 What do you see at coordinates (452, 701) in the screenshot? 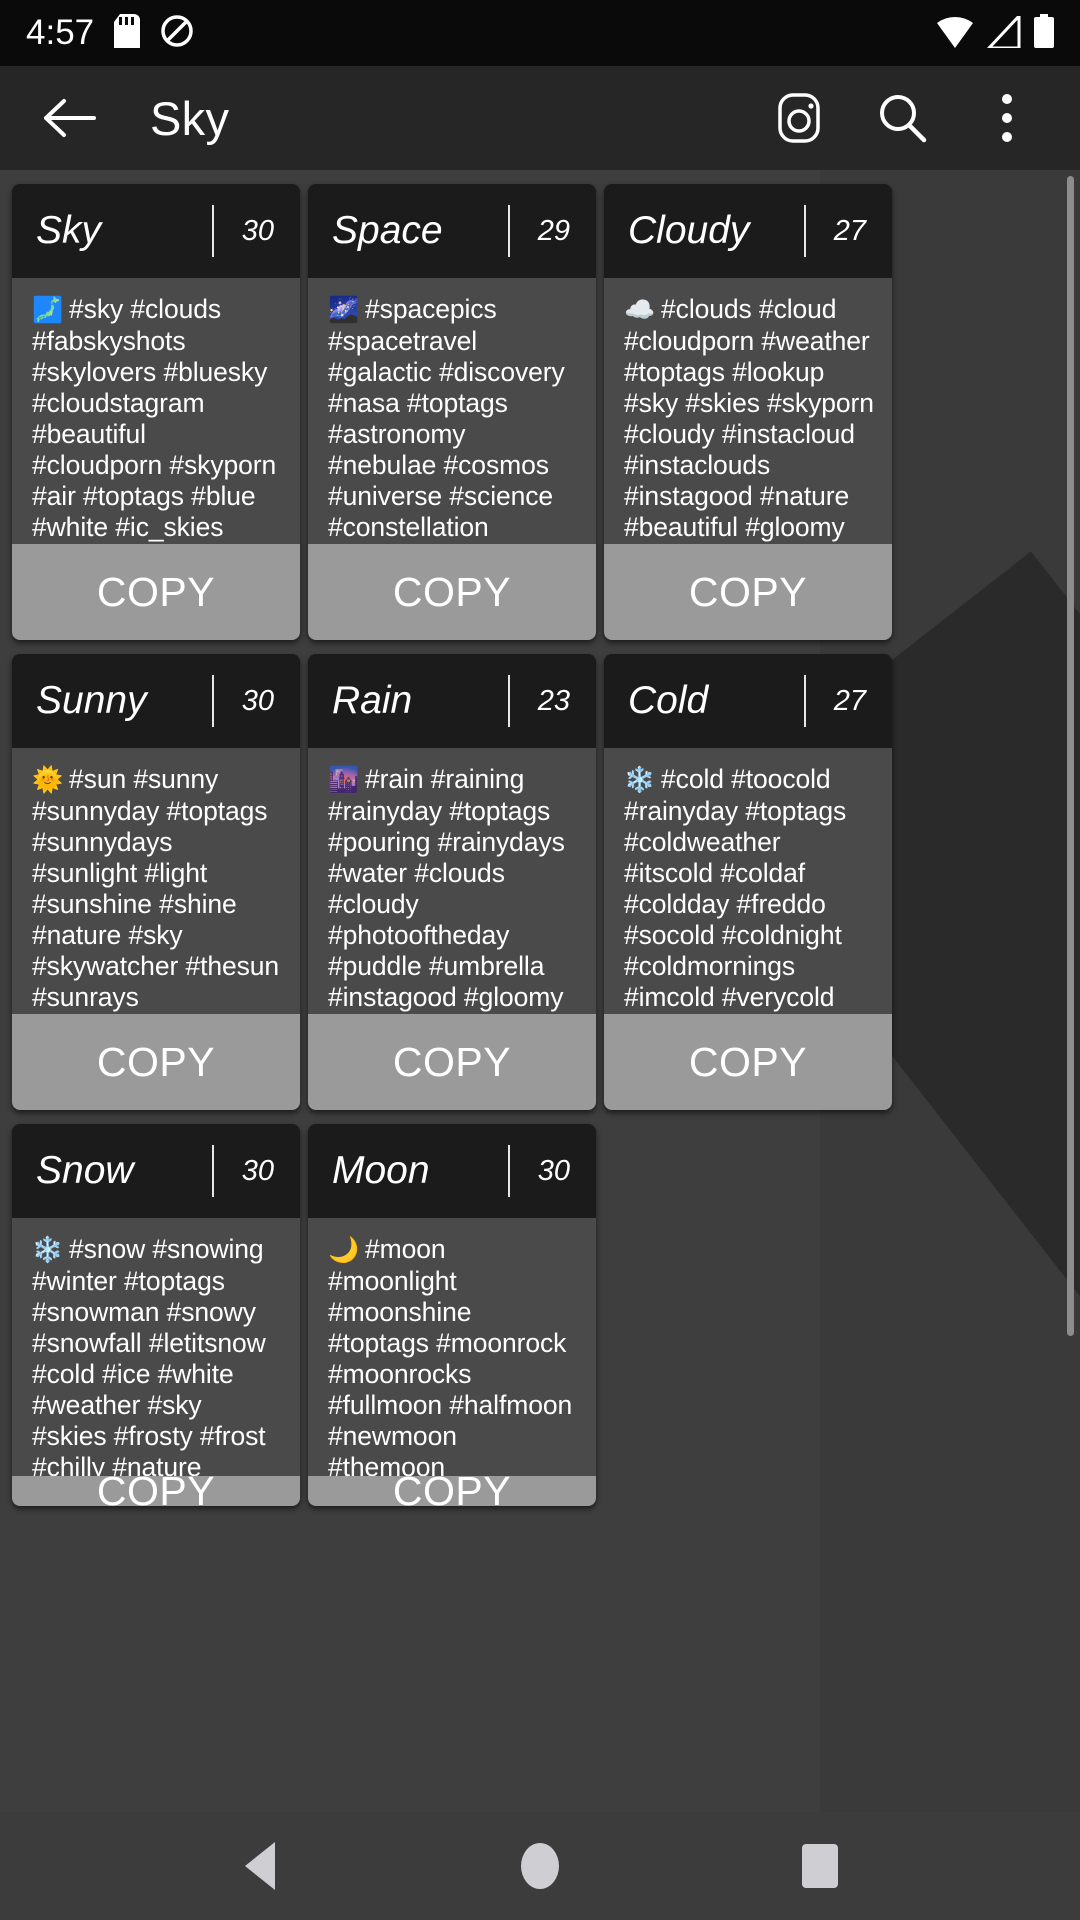
I see `card-header: Rain 23` at bounding box center [452, 701].